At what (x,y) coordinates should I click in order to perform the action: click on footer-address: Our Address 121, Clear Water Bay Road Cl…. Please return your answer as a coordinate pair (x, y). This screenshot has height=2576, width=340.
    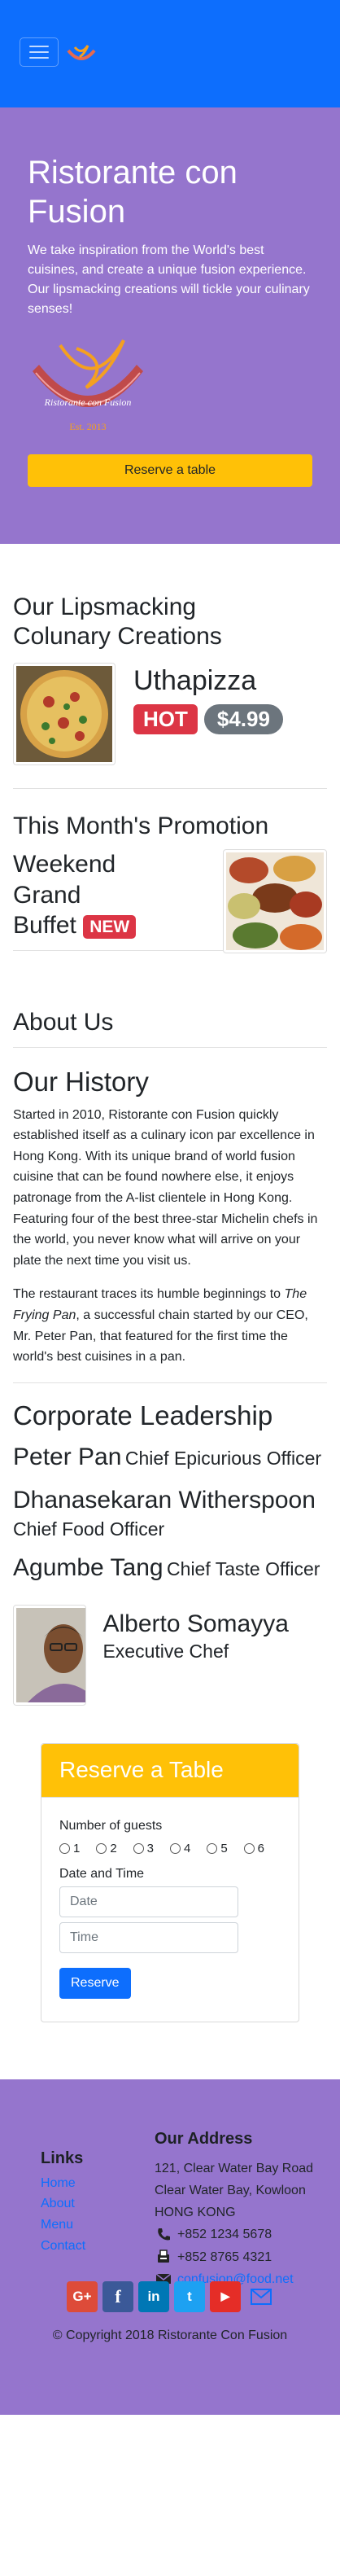
    Looking at the image, I should click on (234, 2207).